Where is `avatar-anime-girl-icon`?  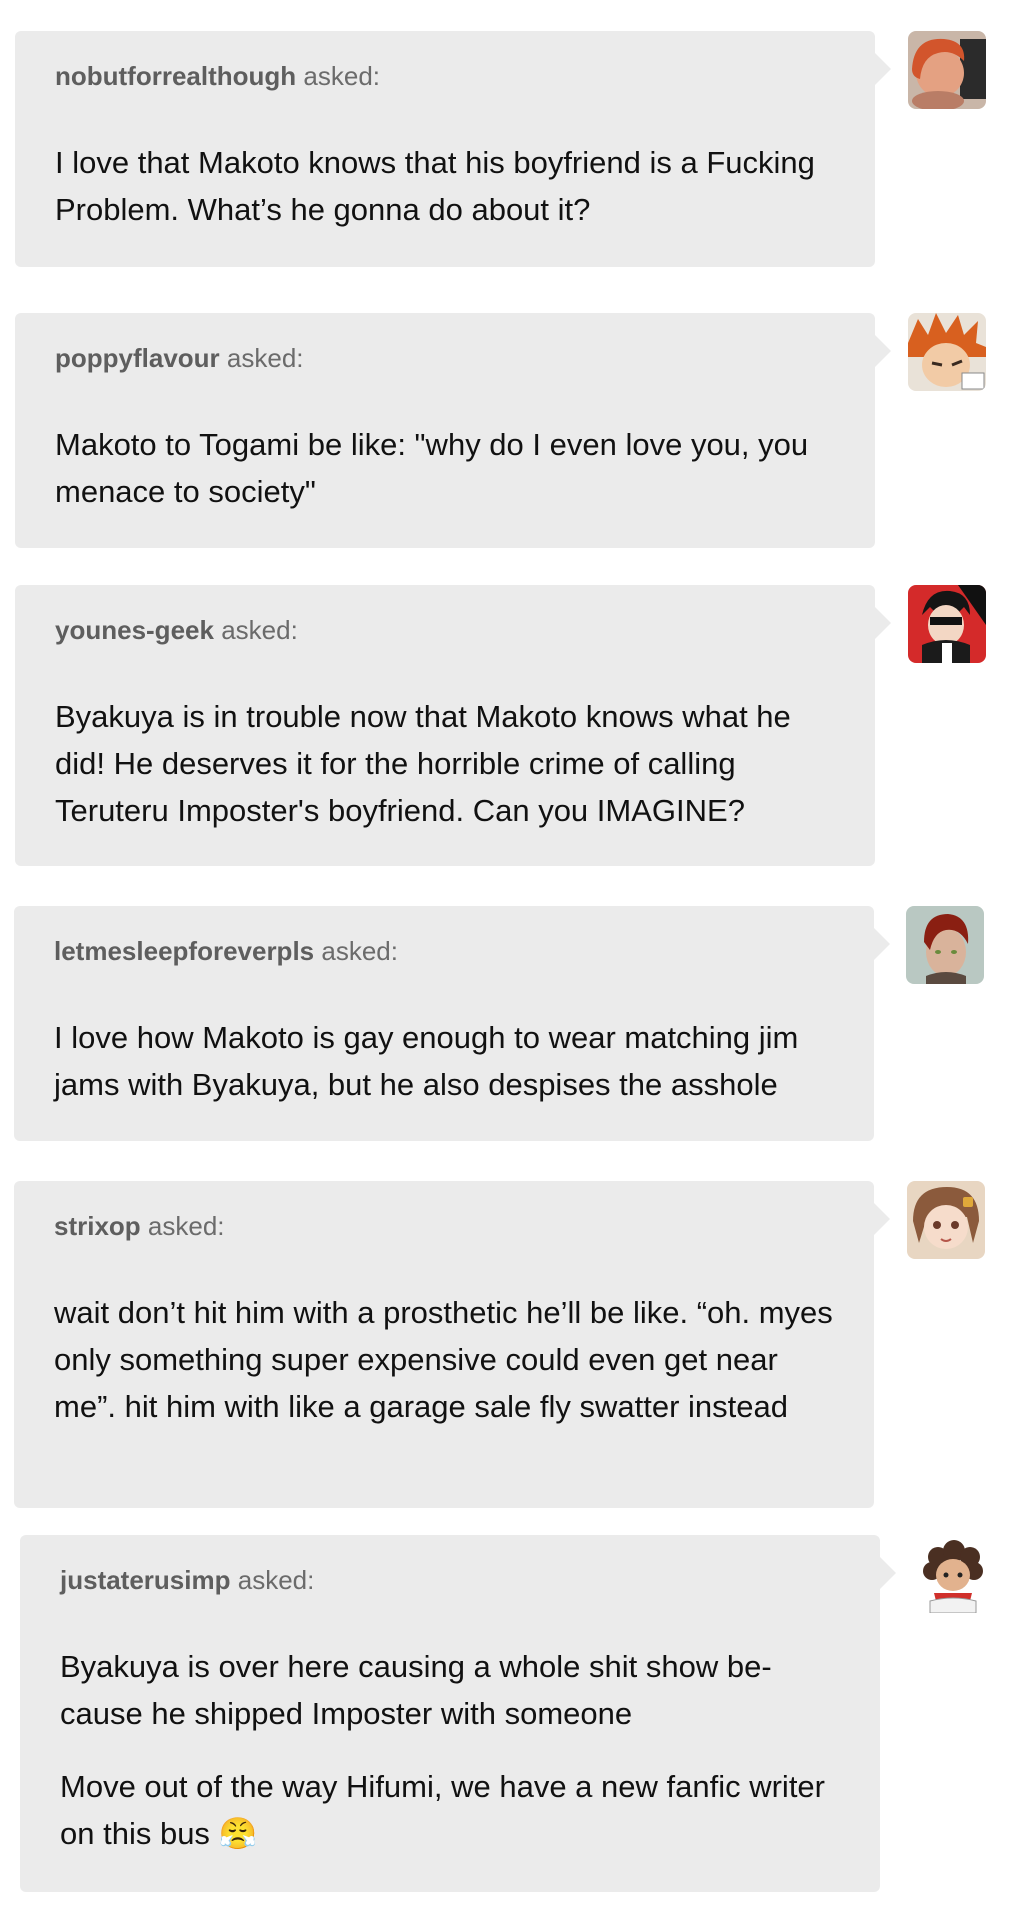 avatar-anime-girl-icon is located at coordinates (946, 1220).